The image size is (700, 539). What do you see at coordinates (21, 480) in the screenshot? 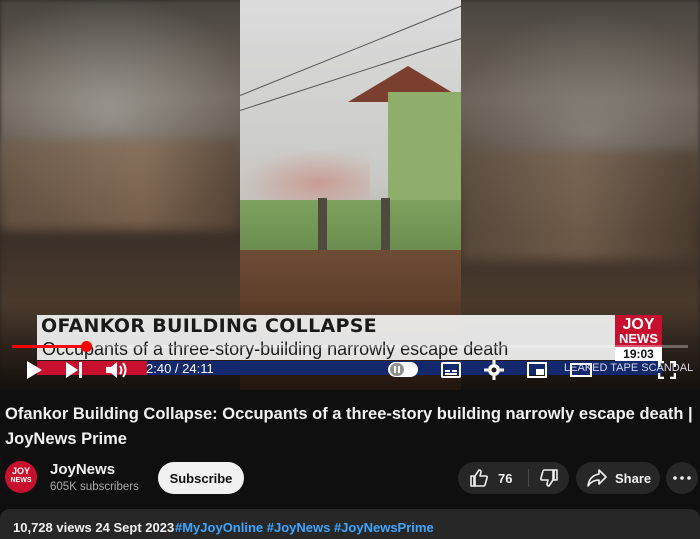
I see `avatar-line2: NEWS` at bounding box center [21, 480].